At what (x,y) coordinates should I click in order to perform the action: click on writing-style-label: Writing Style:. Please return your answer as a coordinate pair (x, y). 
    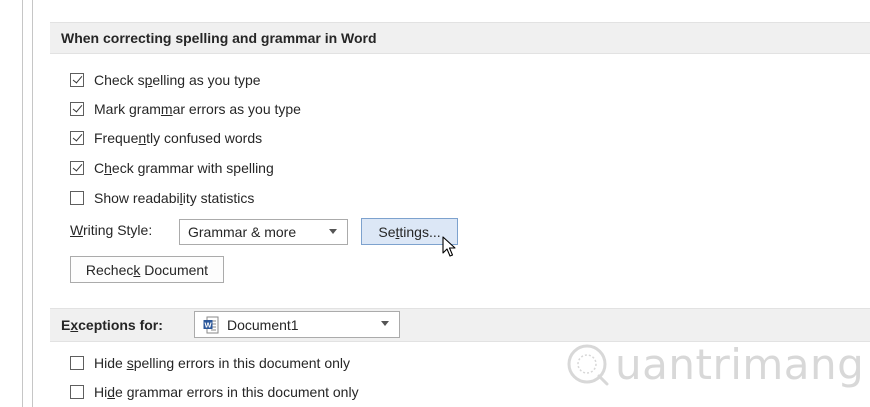
    Looking at the image, I should click on (111, 230).